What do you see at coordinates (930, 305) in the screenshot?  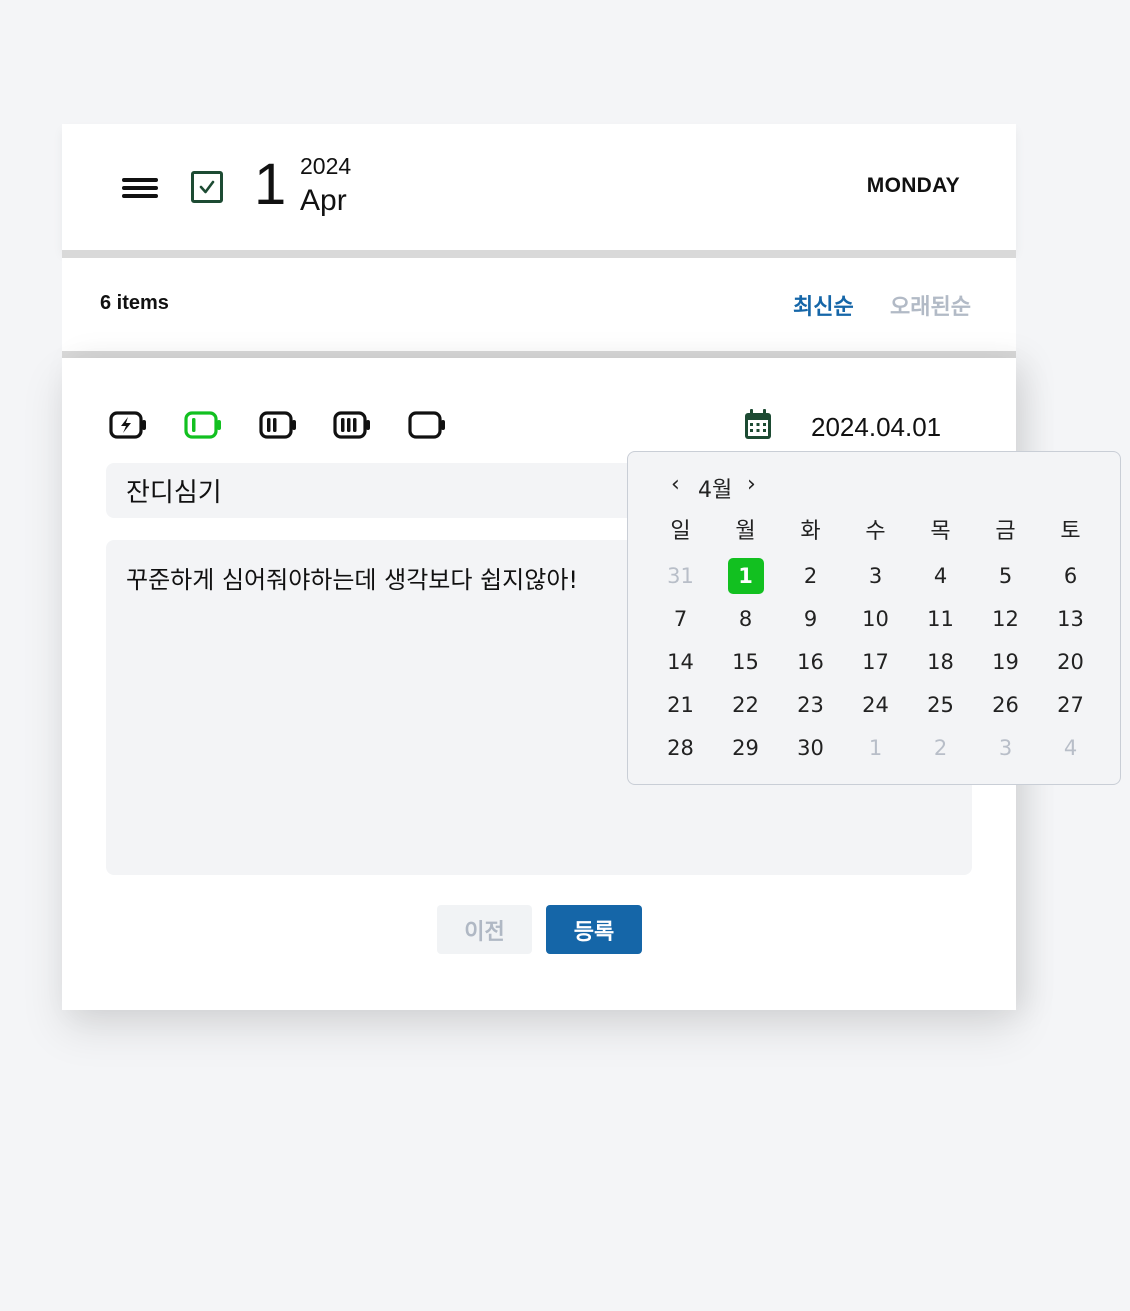 I see `sort-oldest-button: 오래된순` at bounding box center [930, 305].